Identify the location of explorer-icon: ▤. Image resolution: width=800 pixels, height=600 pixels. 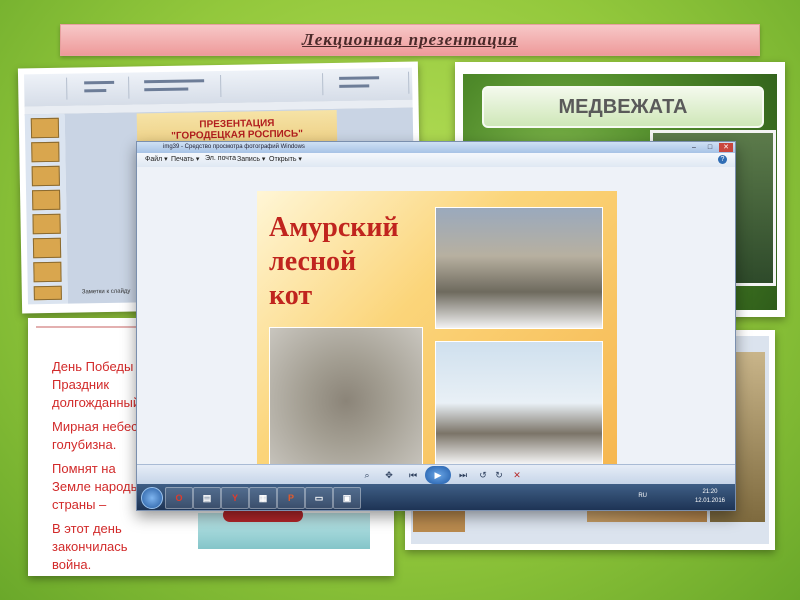
(207, 498).